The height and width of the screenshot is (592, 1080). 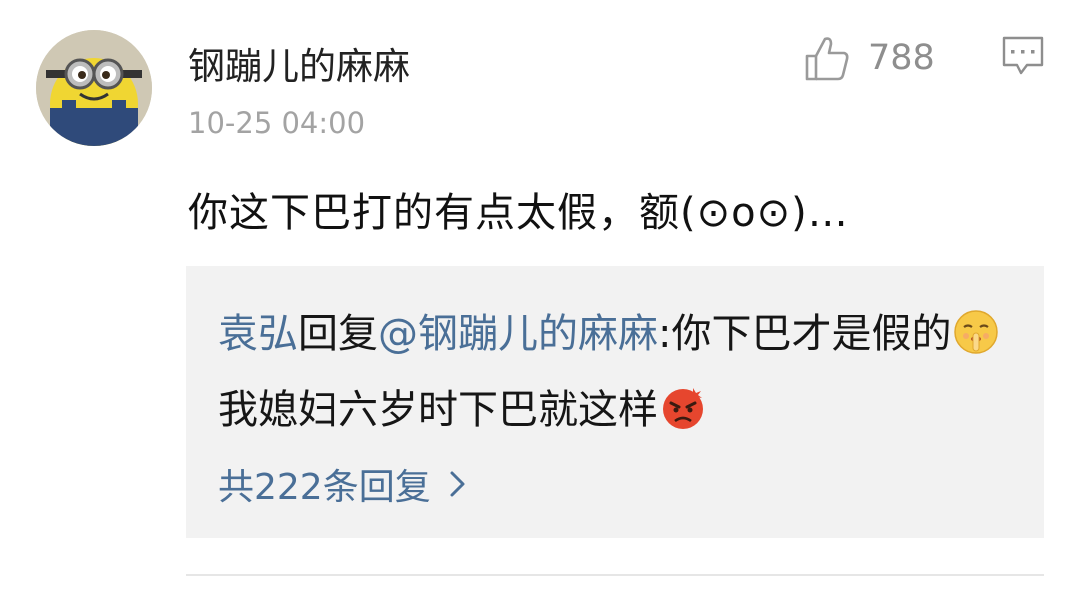 What do you see at coordinates (827, 59) in the screenshot?
I see `thumbs-up-icon` at bounding box center [827, 59].